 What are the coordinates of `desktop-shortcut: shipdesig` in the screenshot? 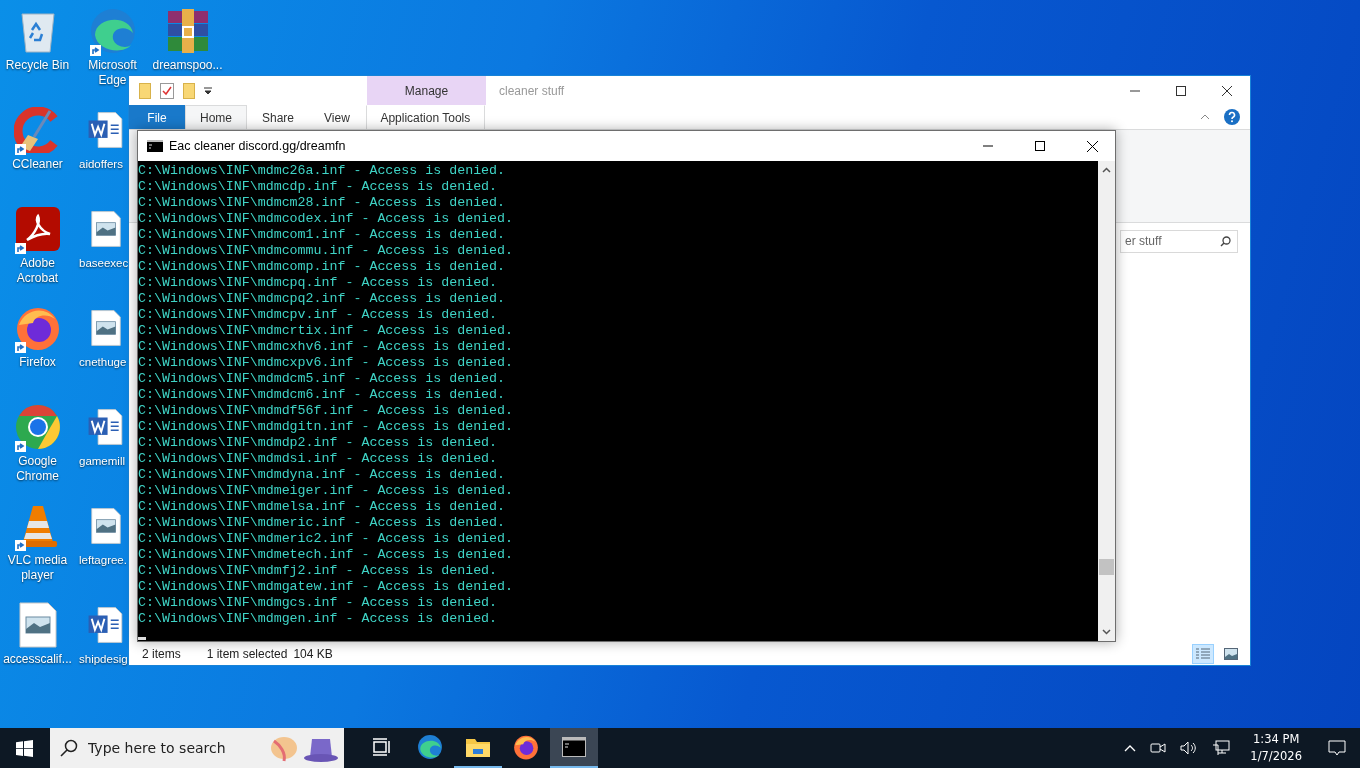 It's located at (101, 647).